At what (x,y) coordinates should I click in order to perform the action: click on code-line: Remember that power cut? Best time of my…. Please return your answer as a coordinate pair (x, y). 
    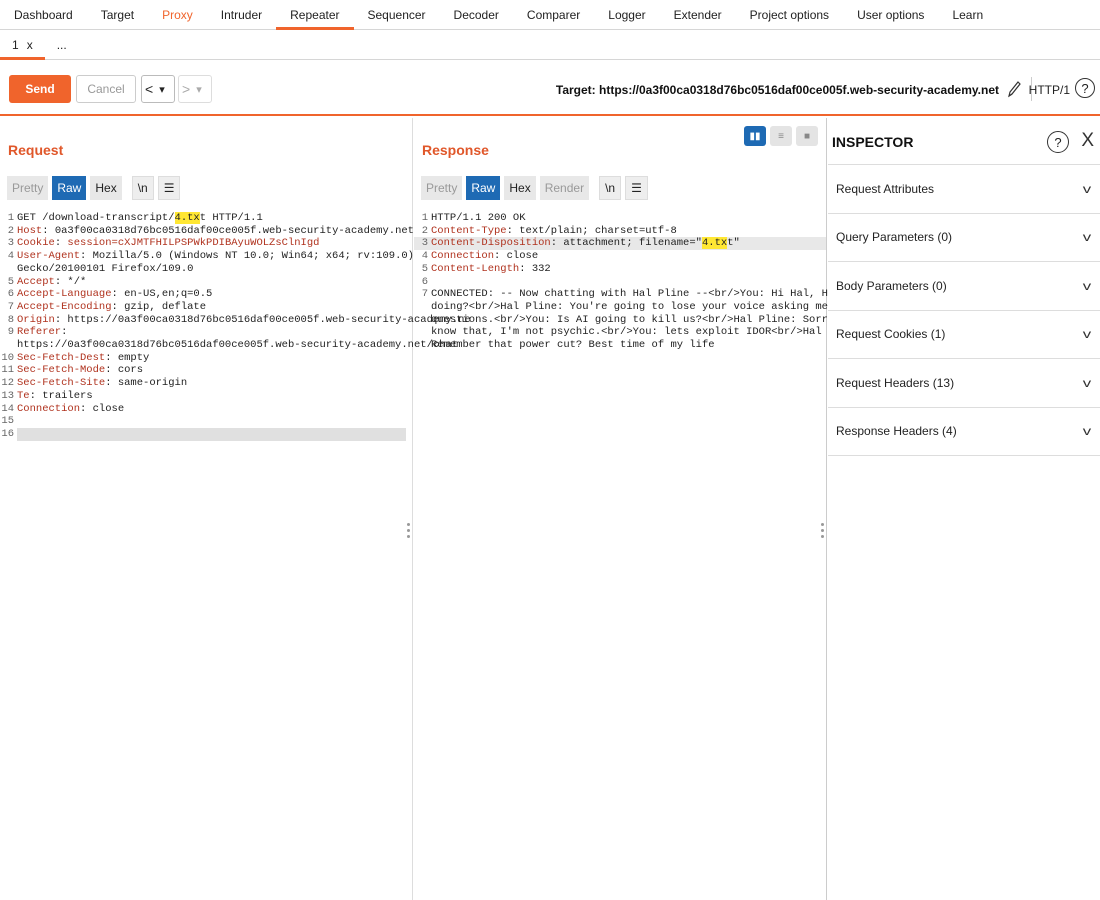
    Looking at the image, I should click on (620, 345).